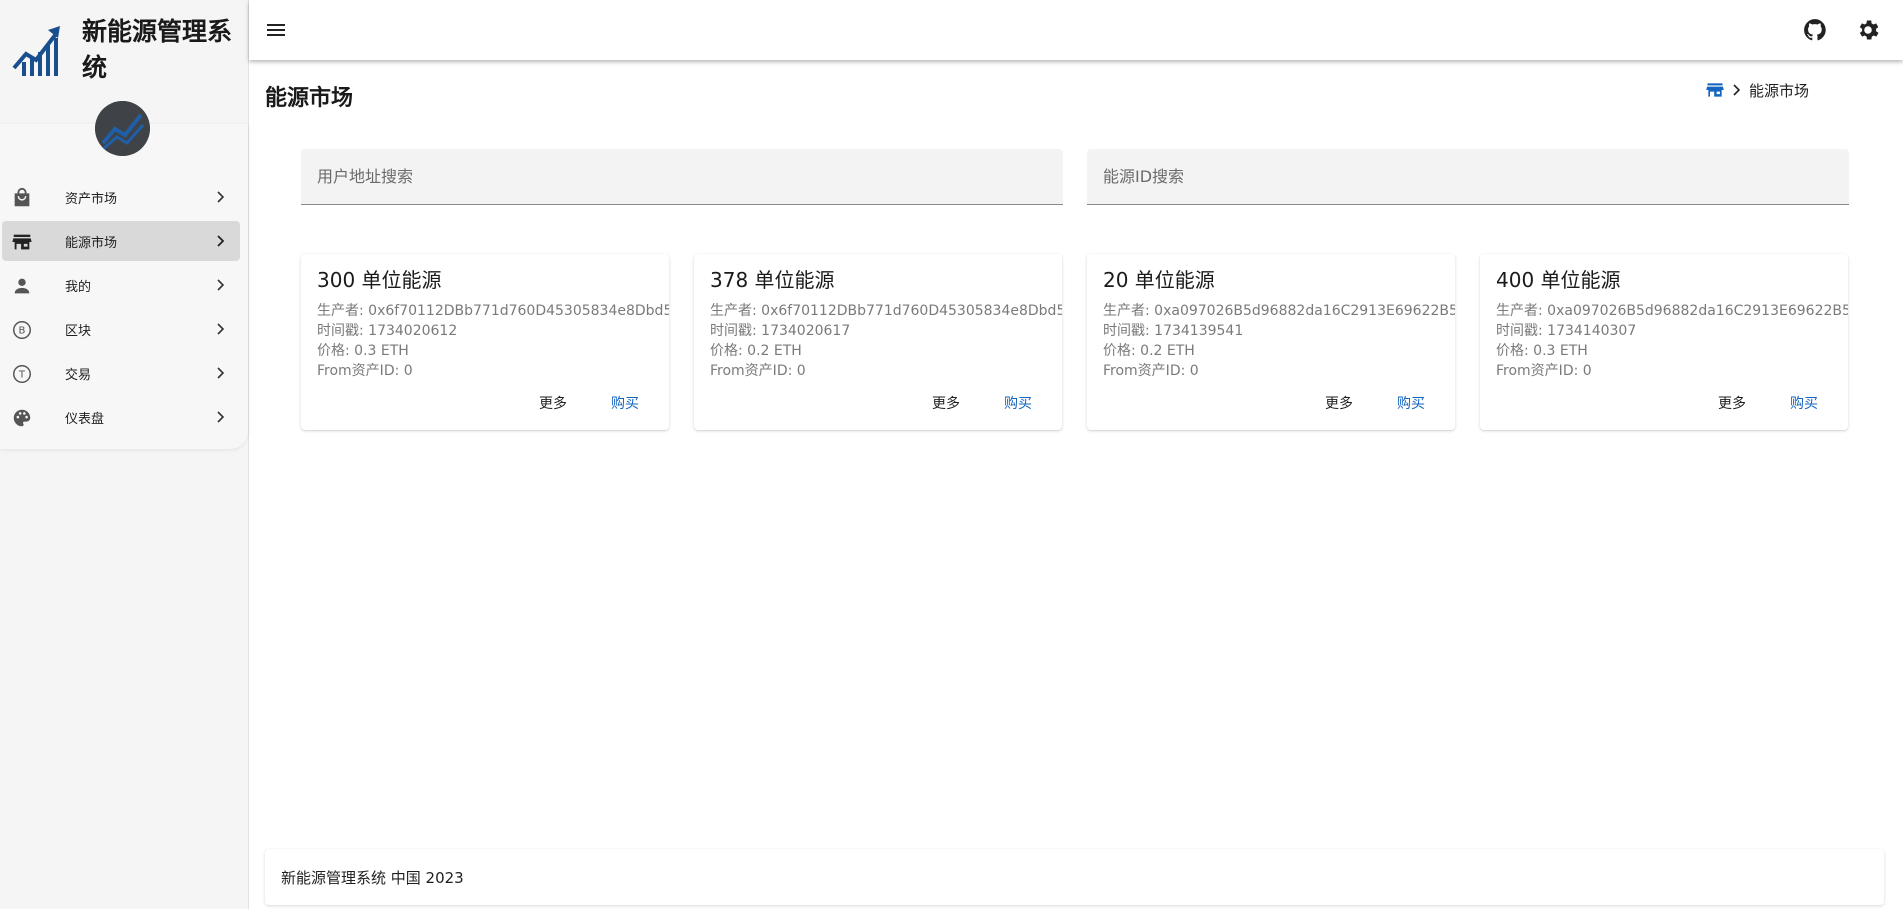  Describe the element at coordinates (379, 280) in the screenshot. I see `card-title: 300 单位能源` at that location.